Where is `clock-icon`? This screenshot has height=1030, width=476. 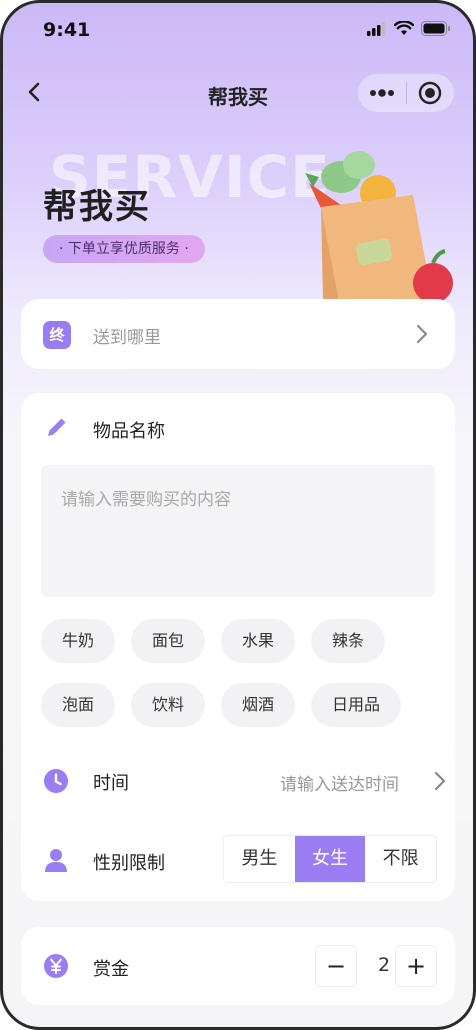 clock-icon is located at coordinates (56, 781).